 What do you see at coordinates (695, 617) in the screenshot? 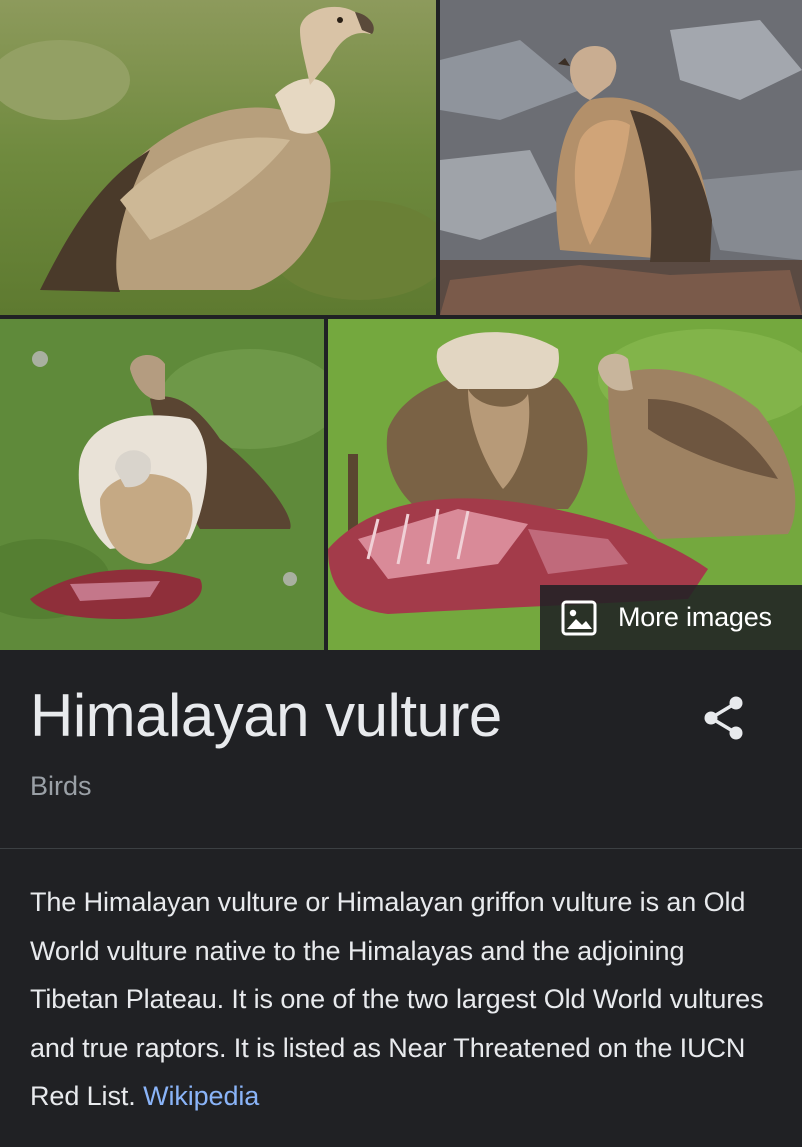
I see `more-images-label: More images` at bounding box center [695, 617].